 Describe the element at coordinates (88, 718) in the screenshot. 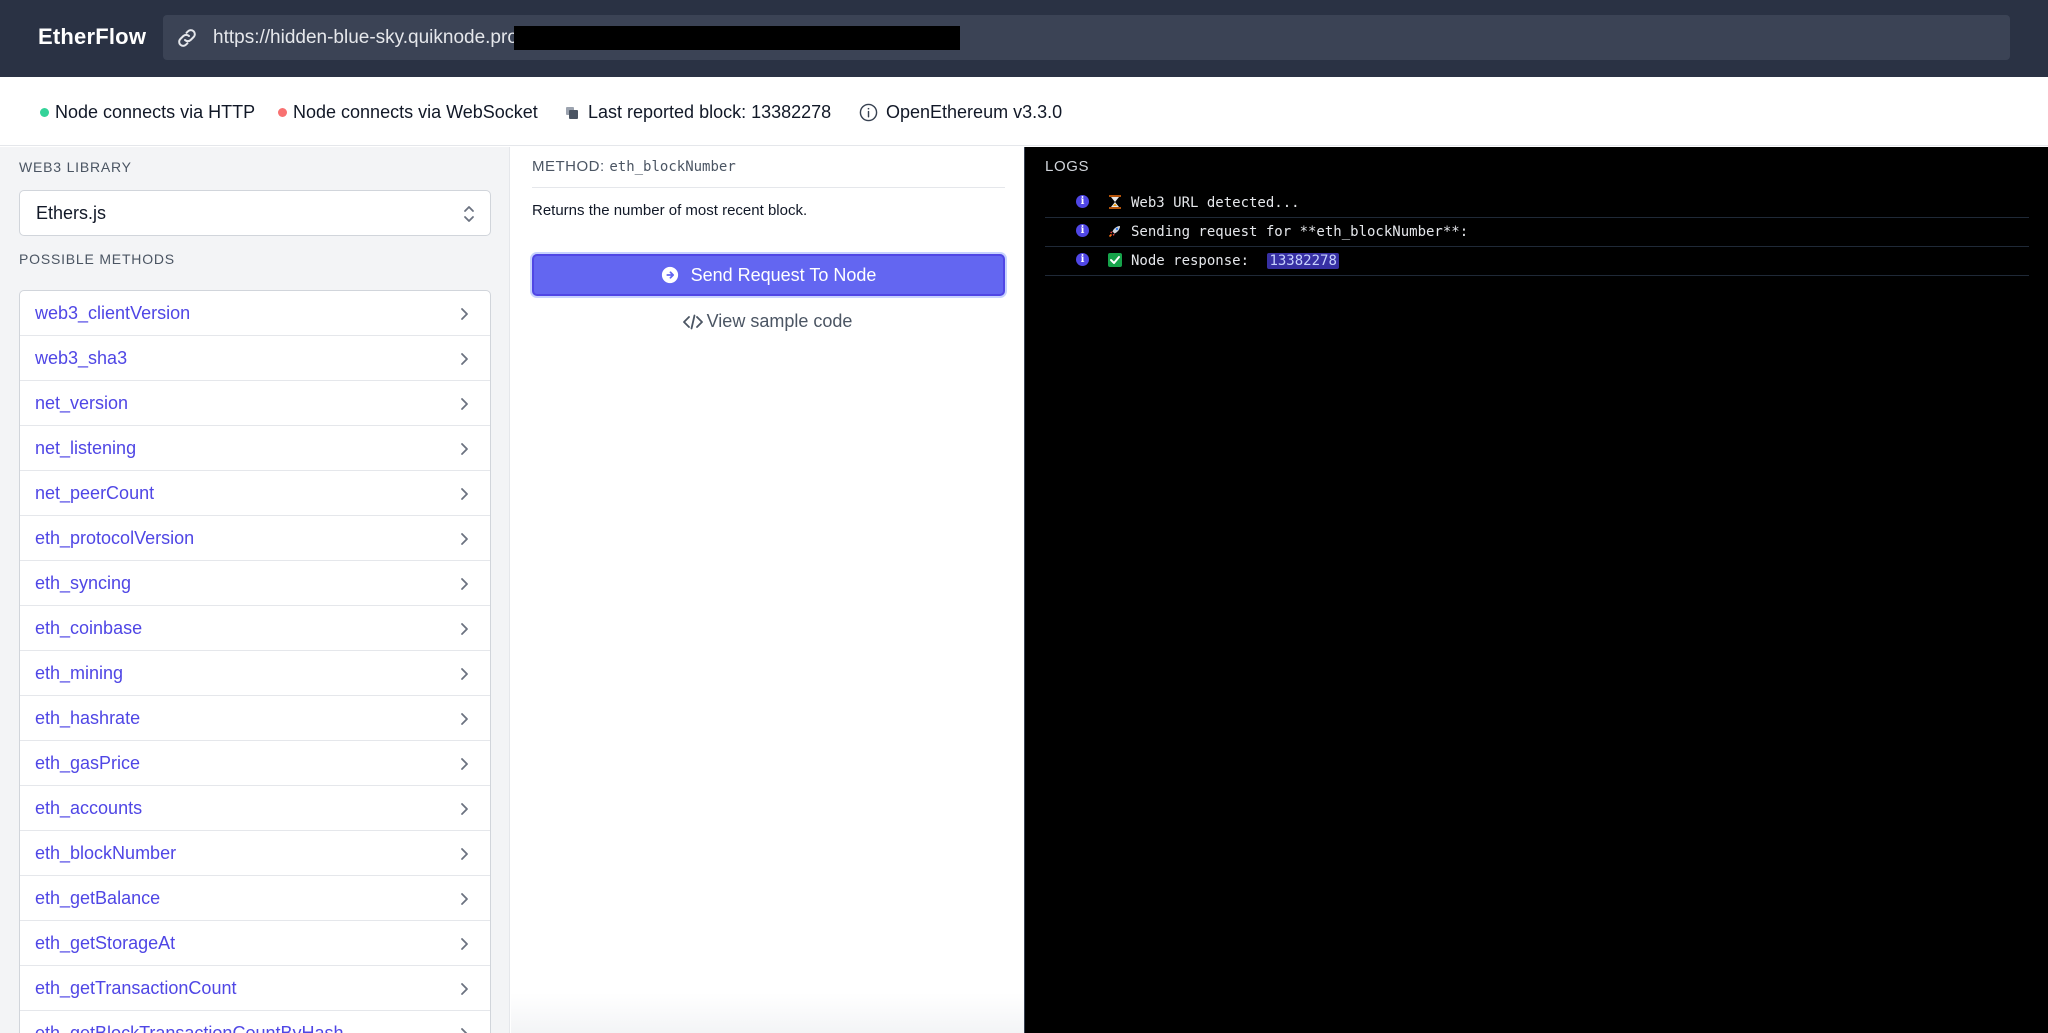

I see `method-item-label: eth_hashrate` at that location.